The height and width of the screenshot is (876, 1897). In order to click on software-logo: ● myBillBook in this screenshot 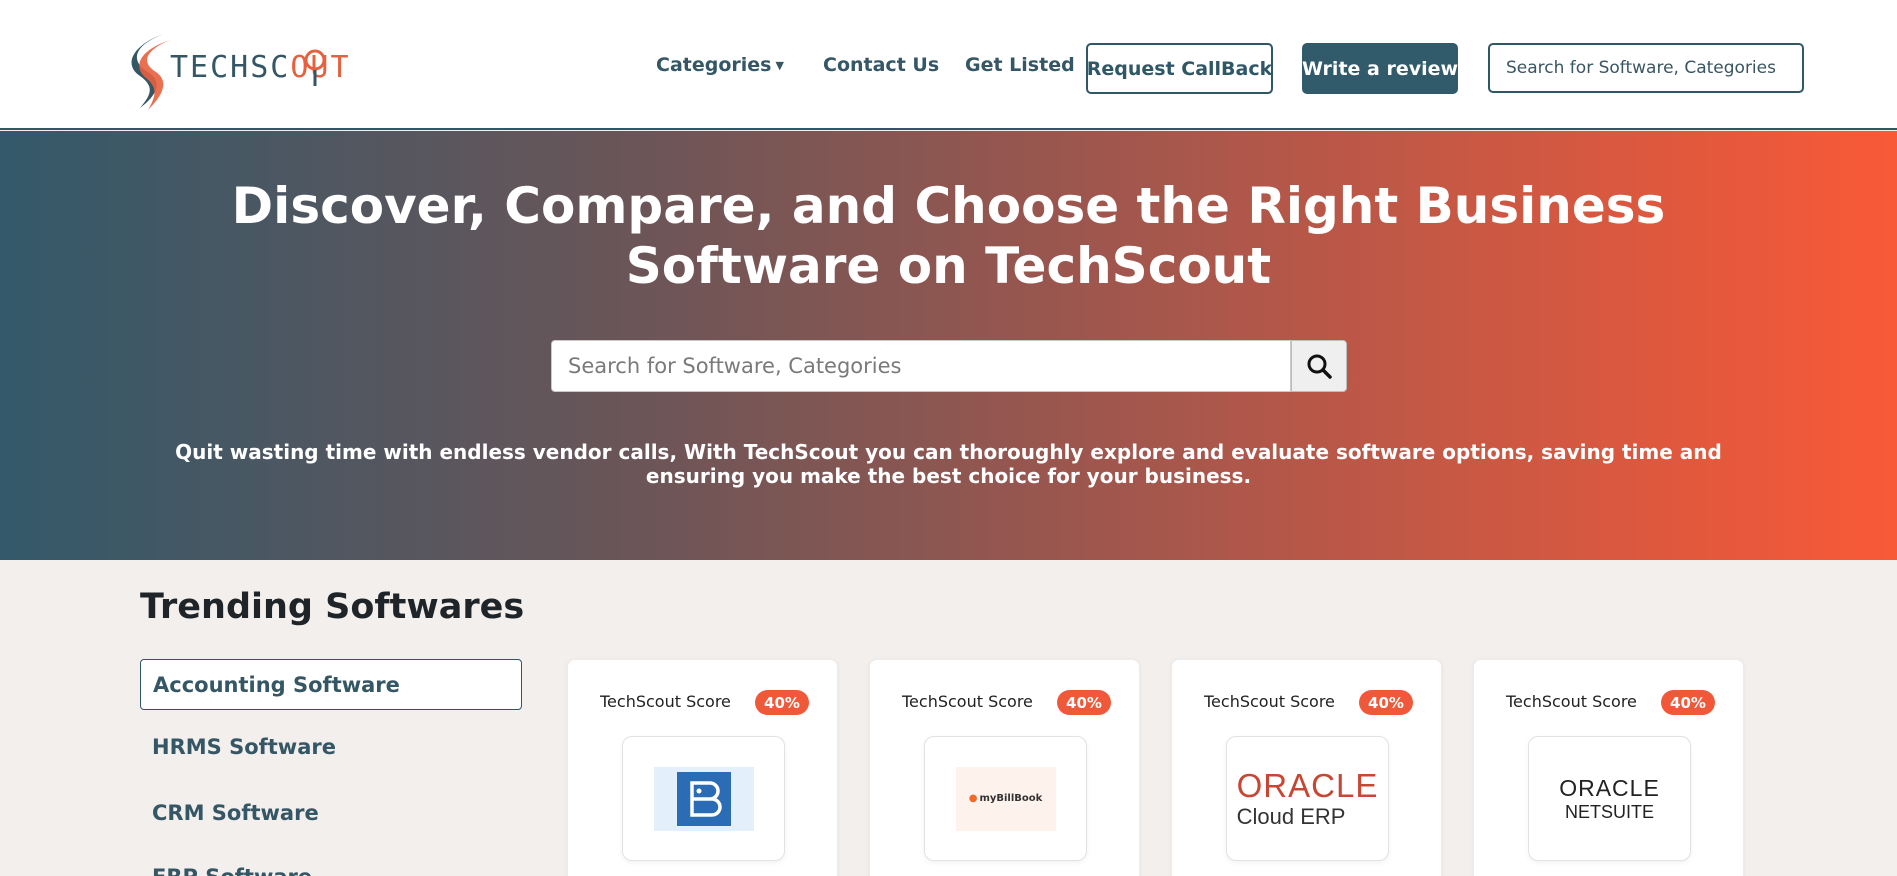, I will do `click(1005, 798)`.